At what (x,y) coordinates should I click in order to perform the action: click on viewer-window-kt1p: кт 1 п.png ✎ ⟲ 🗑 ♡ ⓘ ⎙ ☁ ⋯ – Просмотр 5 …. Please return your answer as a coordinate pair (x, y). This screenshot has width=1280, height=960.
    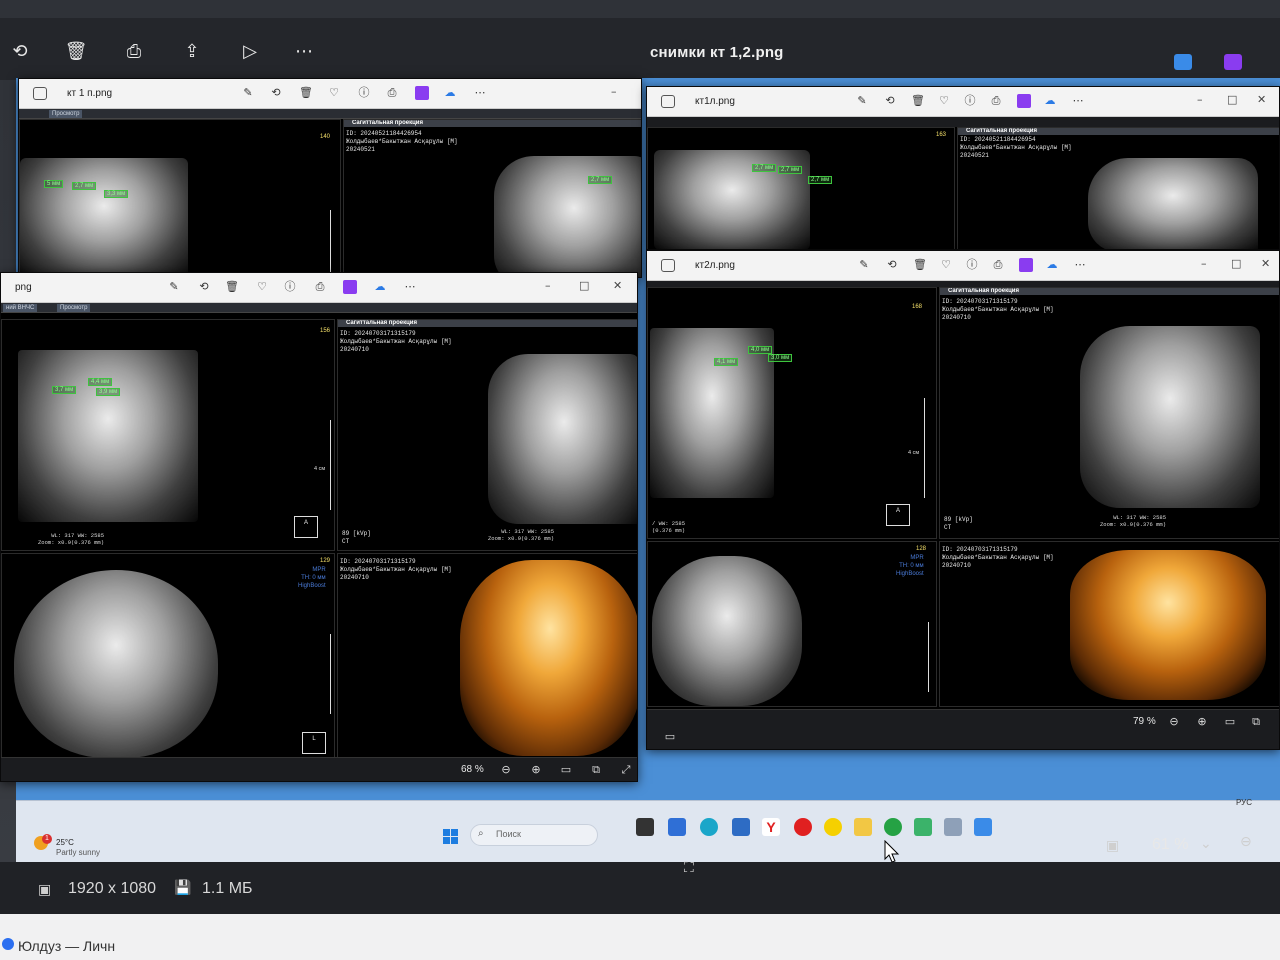
    Looking at the image, I should click on (330, 178).